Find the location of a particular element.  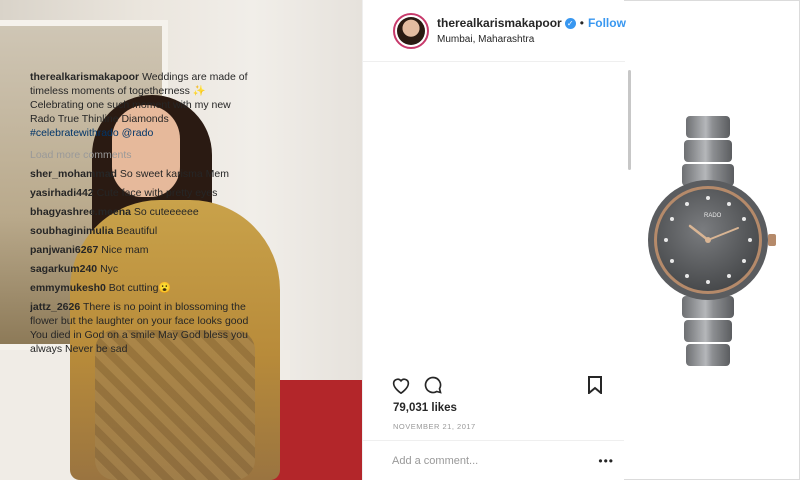

more-options-icon: ••• is located at coordinates (606, 461).